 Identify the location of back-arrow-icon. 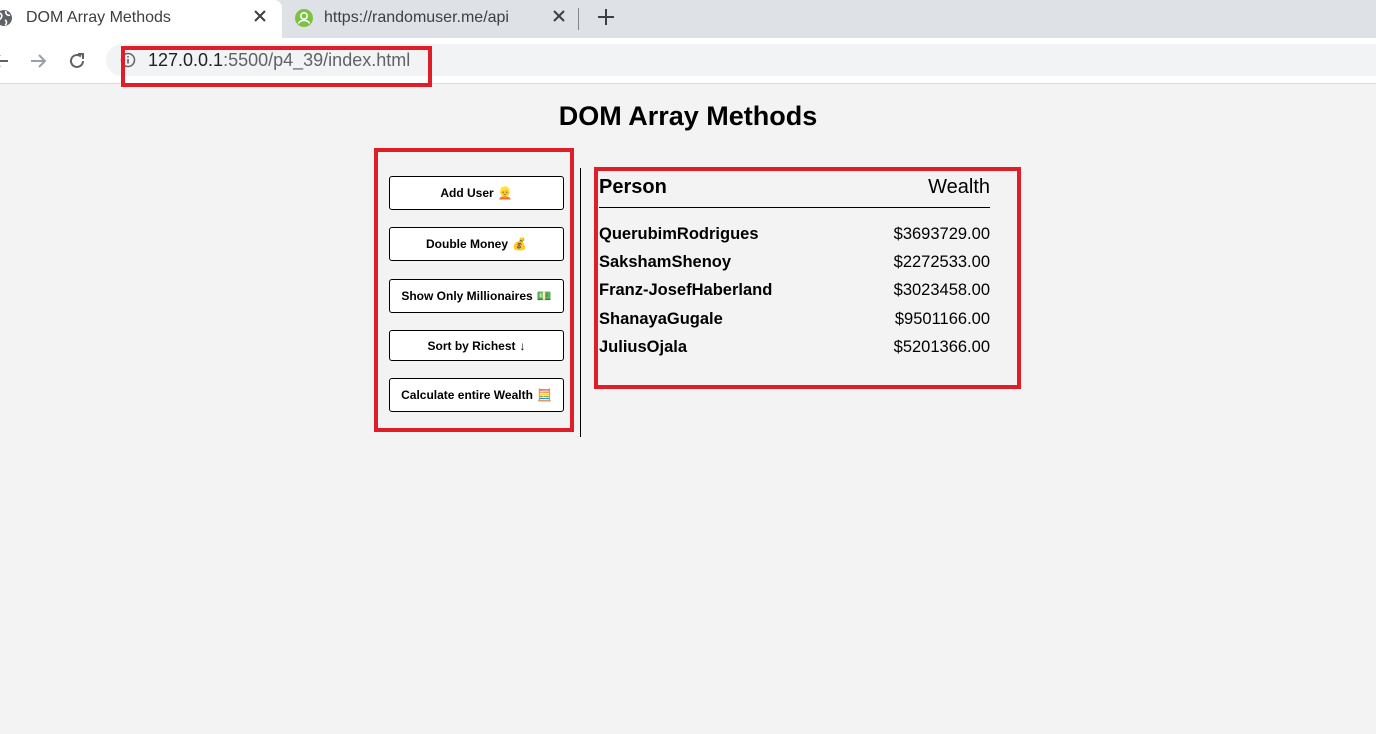
(6, 61).